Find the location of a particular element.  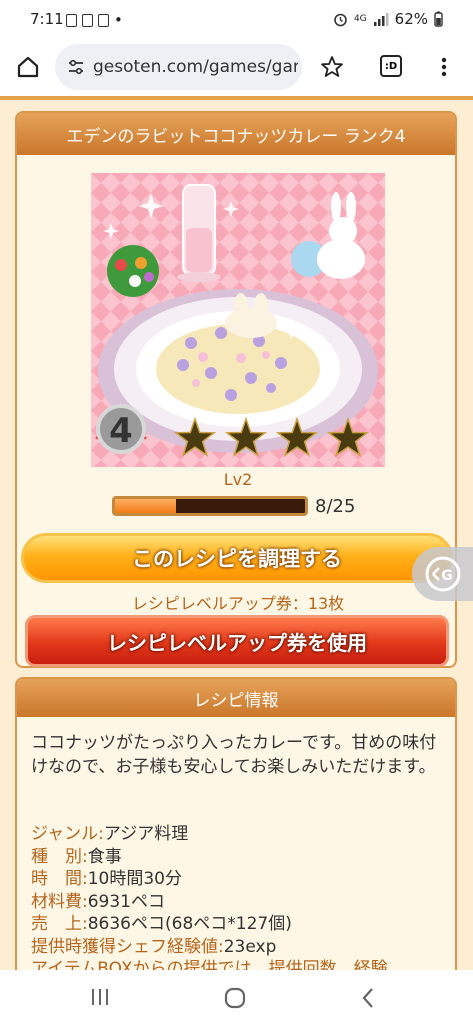

url-text: gesoten.com/games/gar is located at coordinates (195, 67).